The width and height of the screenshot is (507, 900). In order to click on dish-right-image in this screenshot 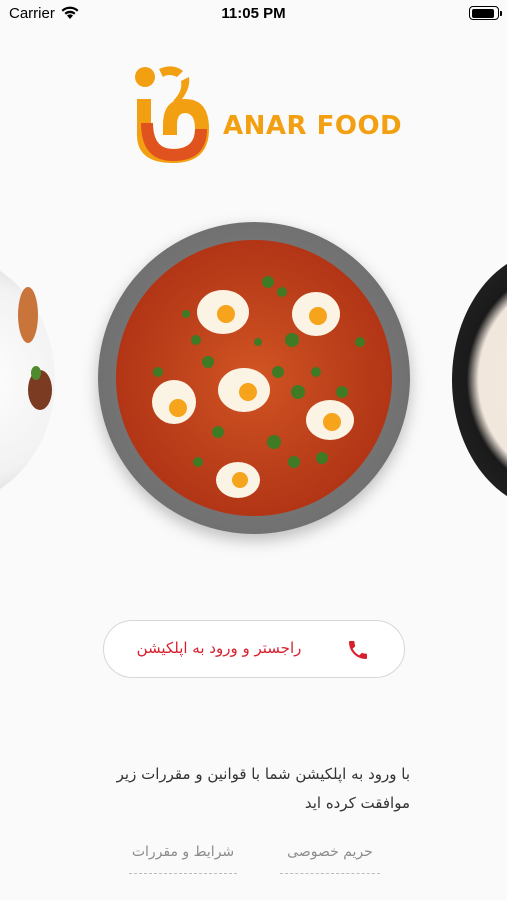, I will do `click(479, 380)`.